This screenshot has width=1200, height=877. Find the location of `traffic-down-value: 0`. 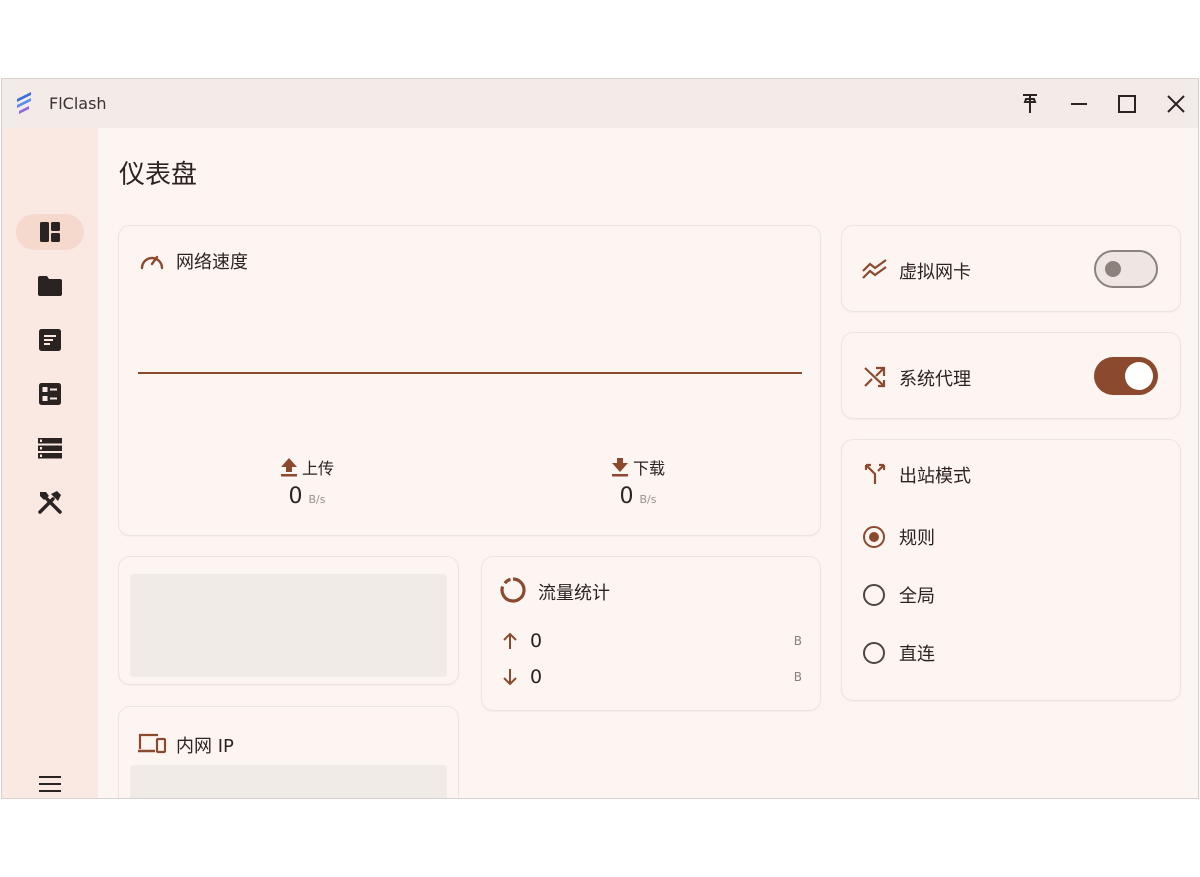

traffic-down-value: 0 is located at coordinates (536, 677).